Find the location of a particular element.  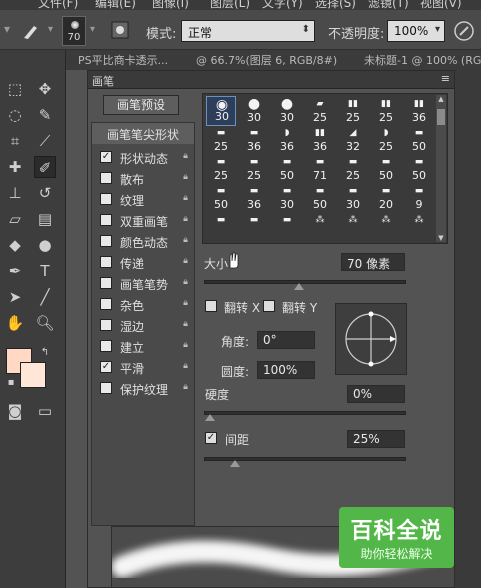

menu-item: 视图(V) is located at coordinates (441, 5).